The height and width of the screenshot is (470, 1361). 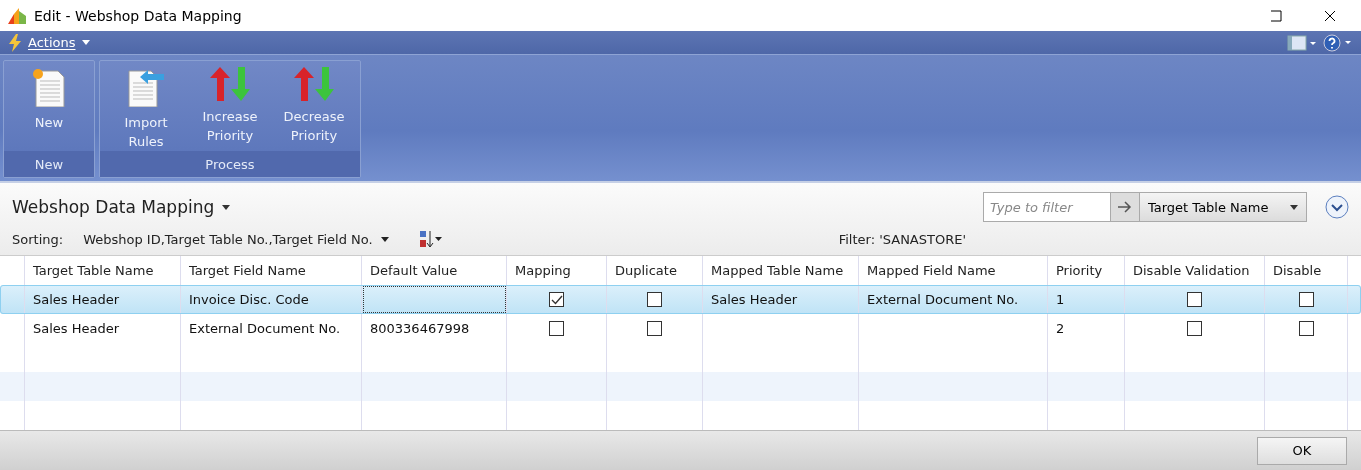 What do you see at coordinates (52, 43) in the screenshot?
I see `actions-menu: Actions` at bounding box center [52, 43].